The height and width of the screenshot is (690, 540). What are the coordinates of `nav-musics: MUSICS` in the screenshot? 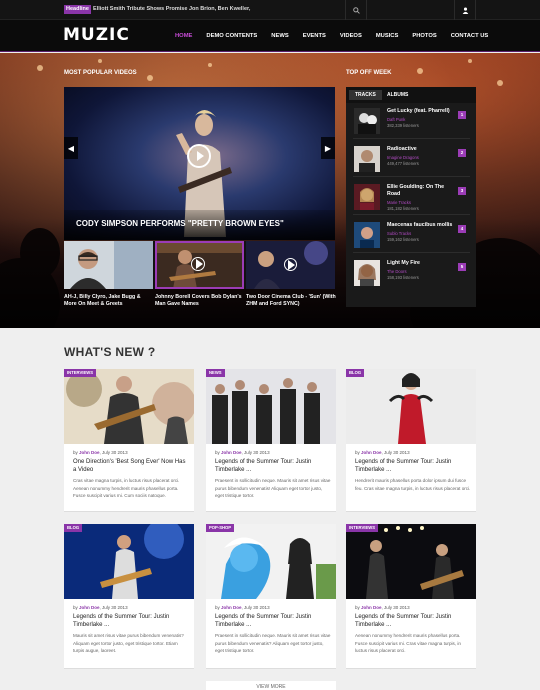 It's located at (387, 36).